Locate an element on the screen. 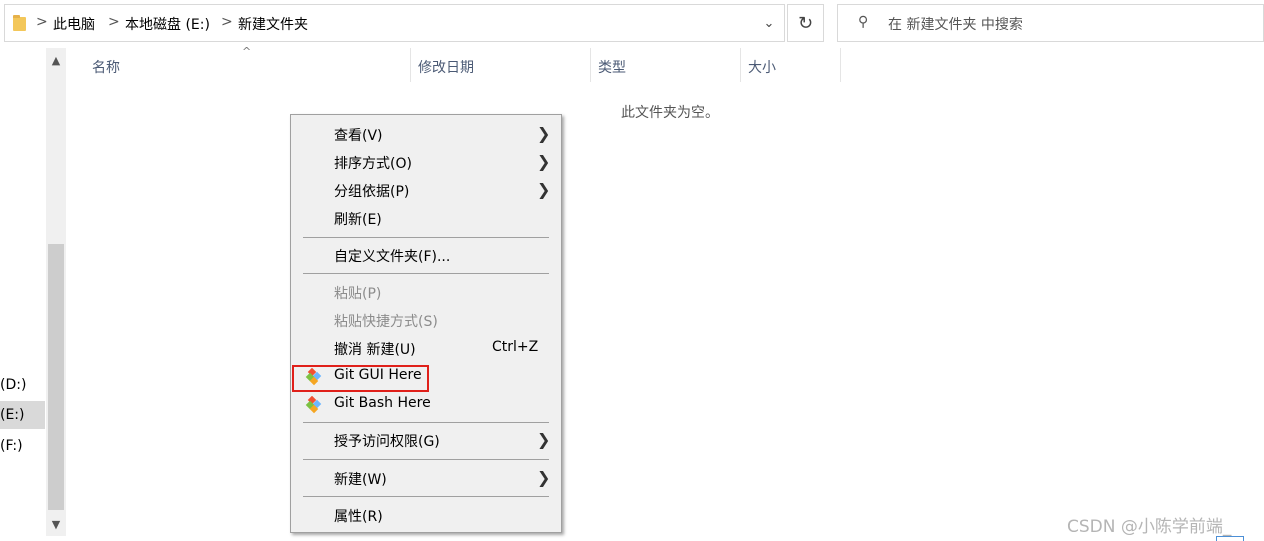 The image size is (1264, 541). address-bar: > 此电脑 > 本地磁盘 (E:) > 新建文件夹 ⌄ is located at coordinates (394, 23).